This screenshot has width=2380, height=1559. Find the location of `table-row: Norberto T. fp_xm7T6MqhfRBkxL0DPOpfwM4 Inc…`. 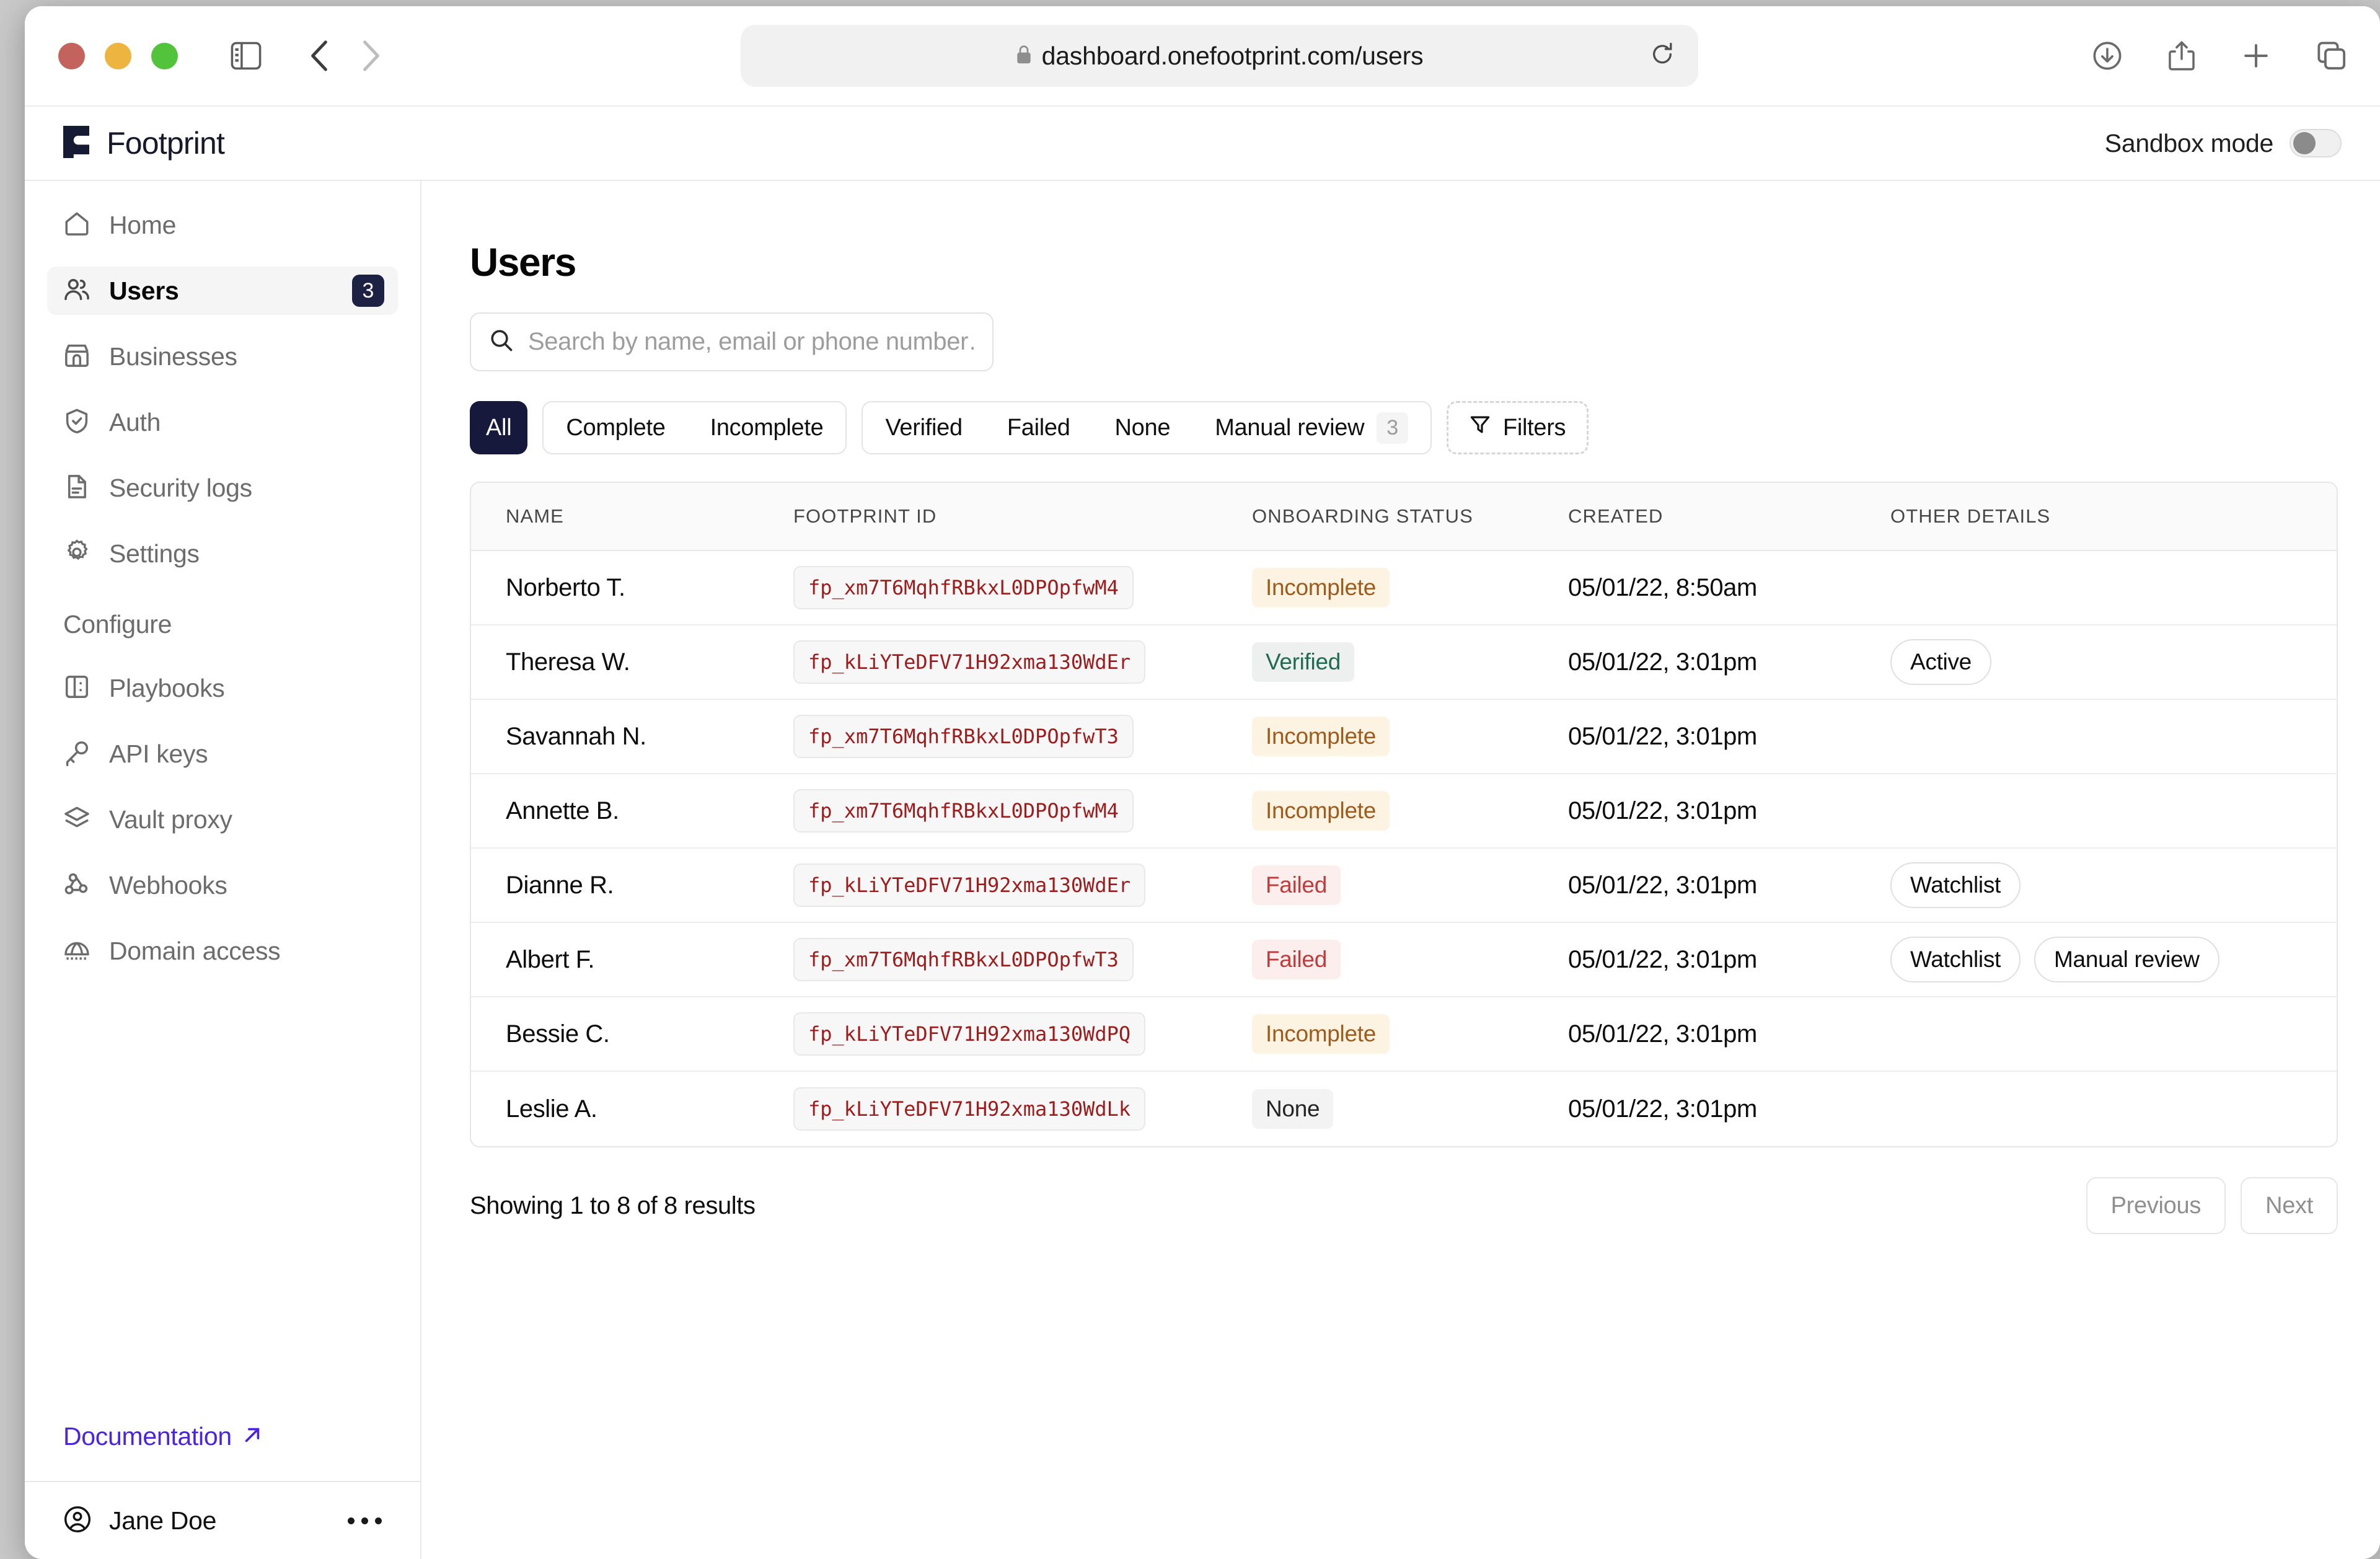

table-row: Norberto T. fp_xm7T6MqhfRBkxL0DPOpfwM4 Inc… is located at coordinates (1404, 588).